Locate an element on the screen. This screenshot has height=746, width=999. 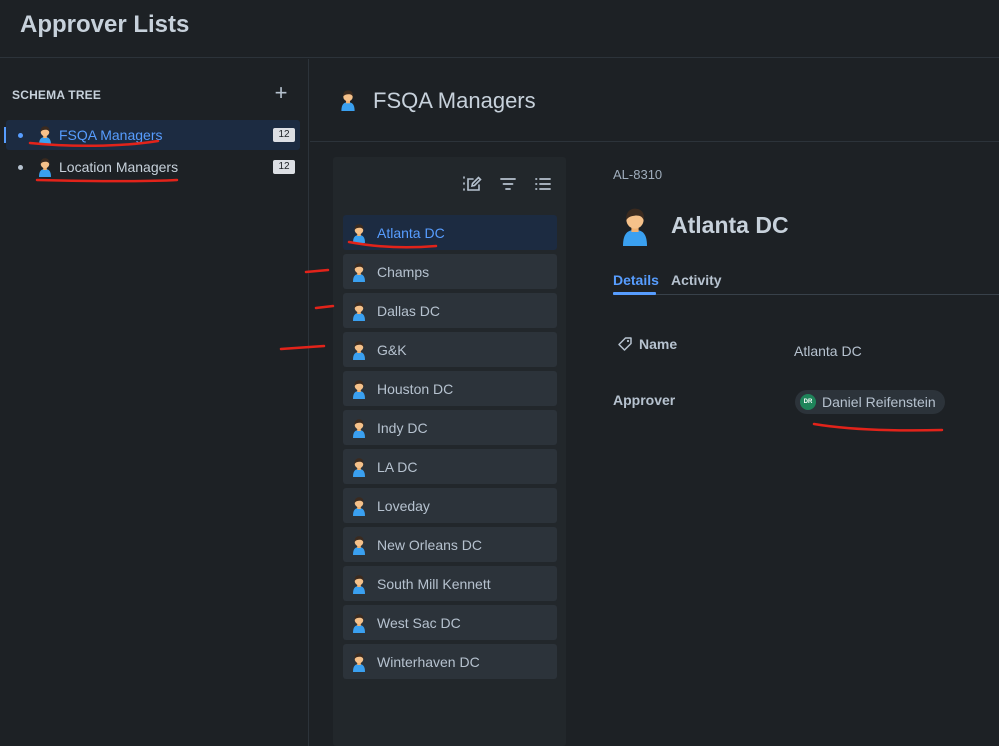
list-item-label: West Sac DC is located at coordinates (419, 622).